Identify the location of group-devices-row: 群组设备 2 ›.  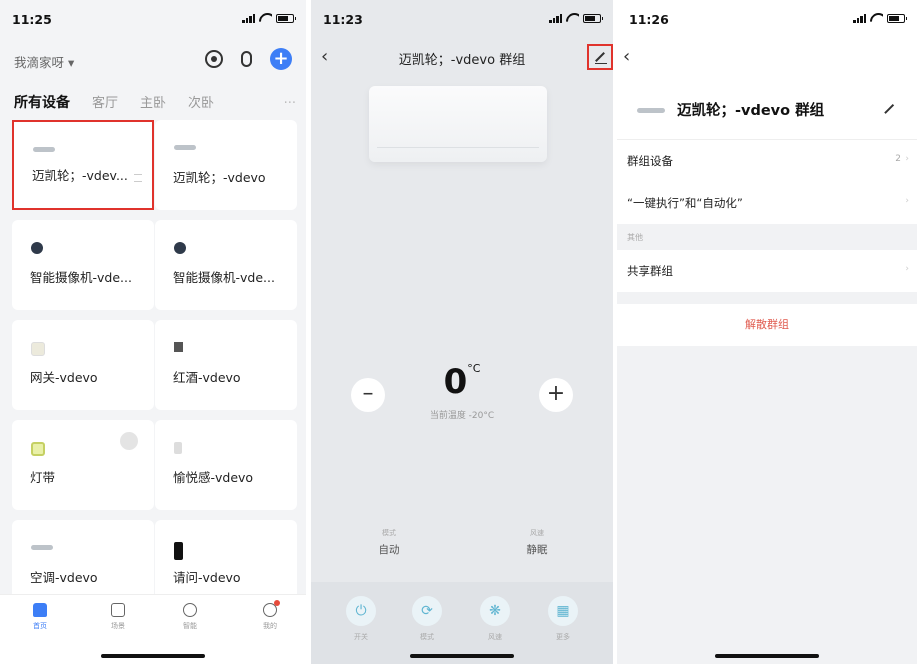
(767, 161).